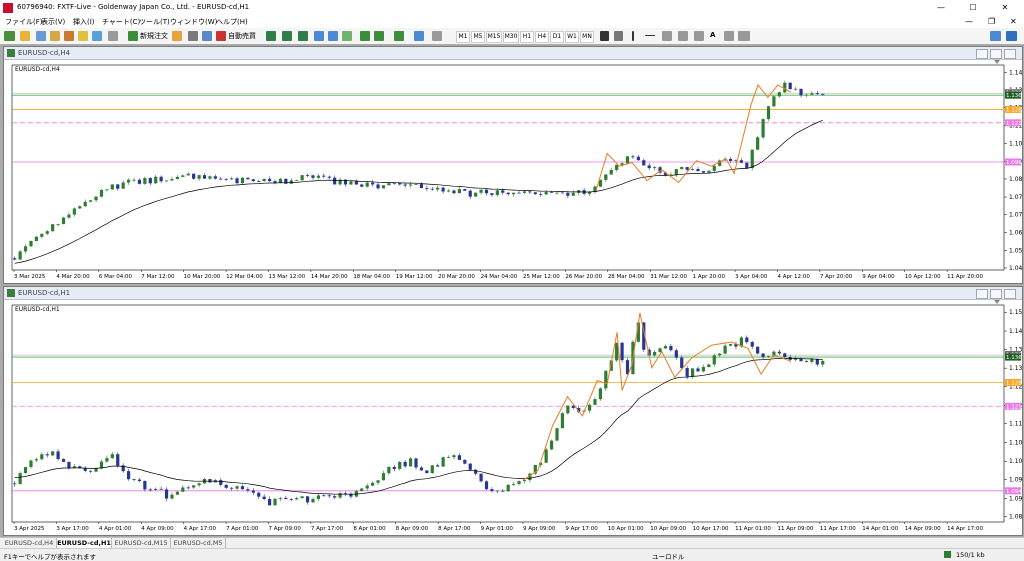 The height and width of the screenshot is (561, 1024). I want to click on timeframe-m1-button: M1, so click(463, 37).